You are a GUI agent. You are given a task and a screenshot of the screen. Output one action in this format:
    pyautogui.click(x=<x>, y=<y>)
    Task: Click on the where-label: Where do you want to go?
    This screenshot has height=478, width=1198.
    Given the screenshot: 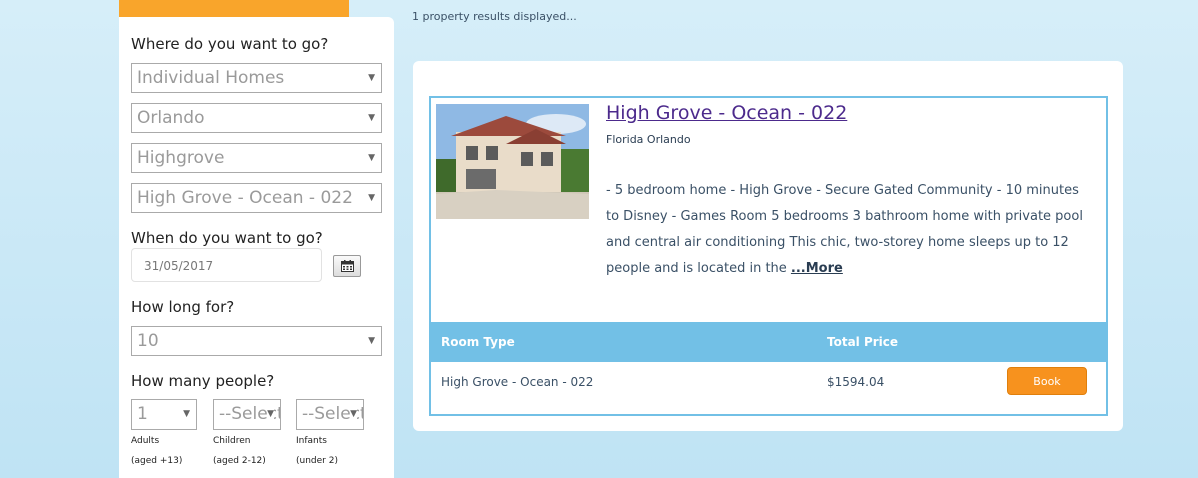 What is the action you would take?
    pyautogui.click(x=230, y=44)
    